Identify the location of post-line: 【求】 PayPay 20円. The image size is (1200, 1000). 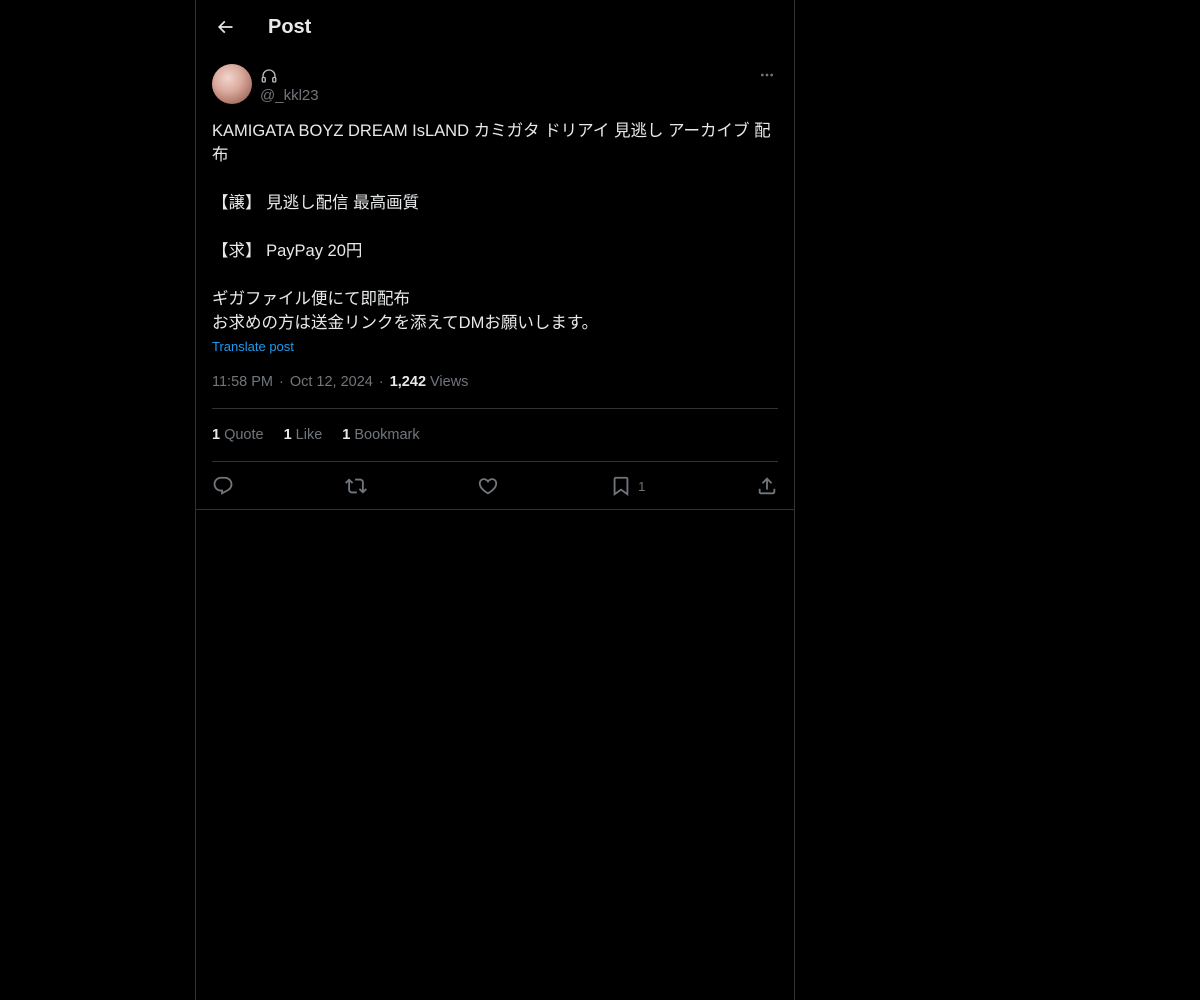
(287, 251).